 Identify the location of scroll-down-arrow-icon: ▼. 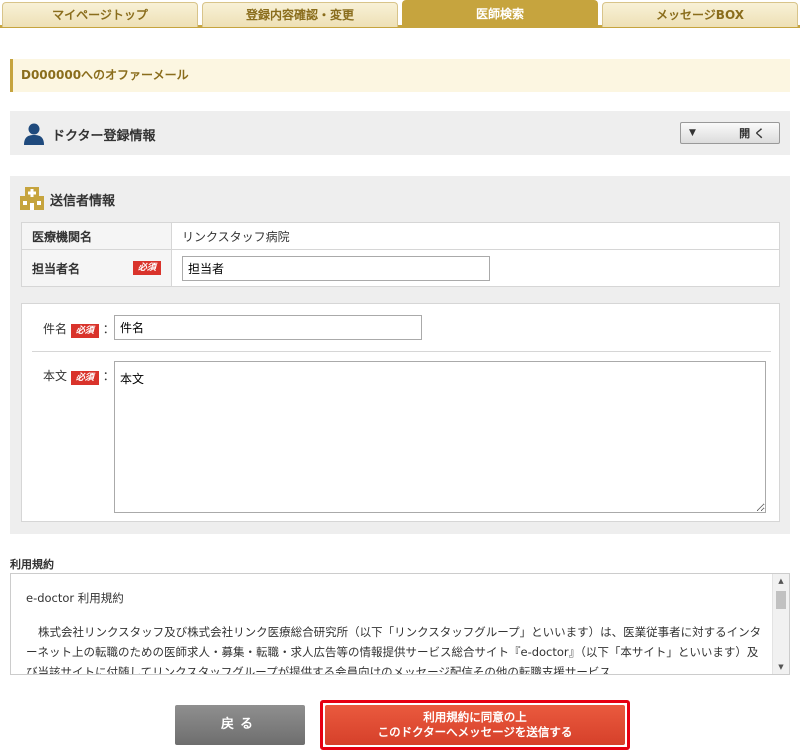
(781, 667).